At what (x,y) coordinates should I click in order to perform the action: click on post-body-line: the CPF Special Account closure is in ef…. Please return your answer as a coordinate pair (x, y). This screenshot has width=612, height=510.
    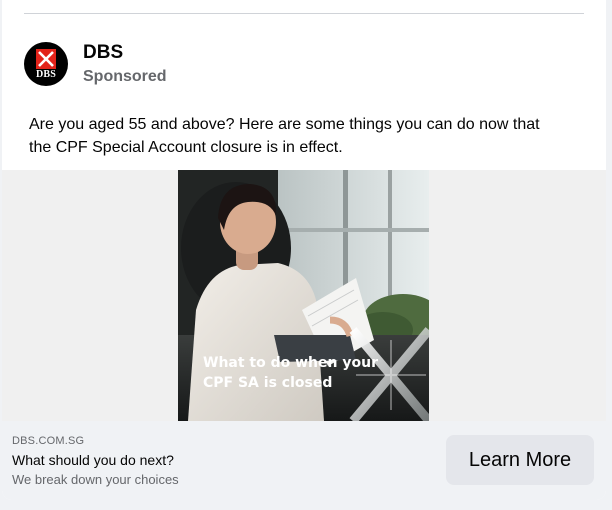
    Looking at the image, I should click on (186, 147).